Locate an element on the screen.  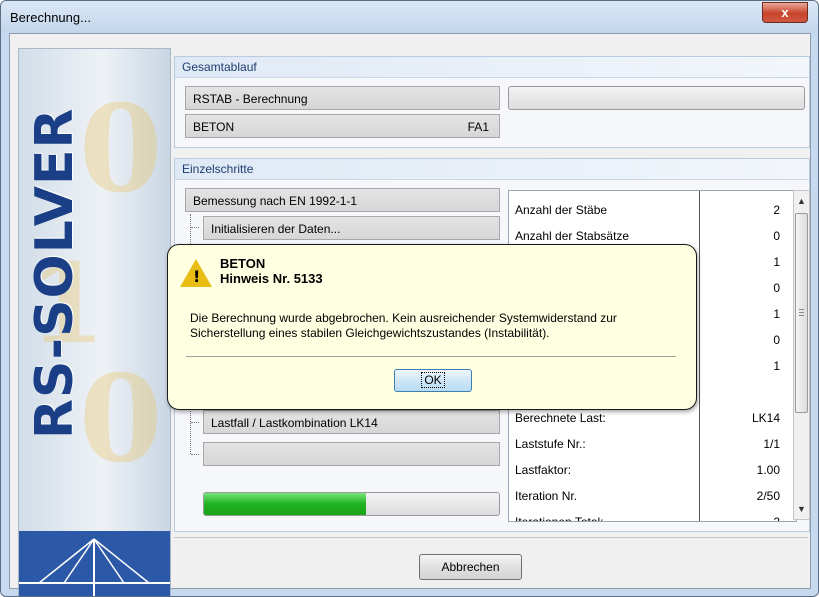
cancel-button: Abbrechen is located at coordinates (470, 567).